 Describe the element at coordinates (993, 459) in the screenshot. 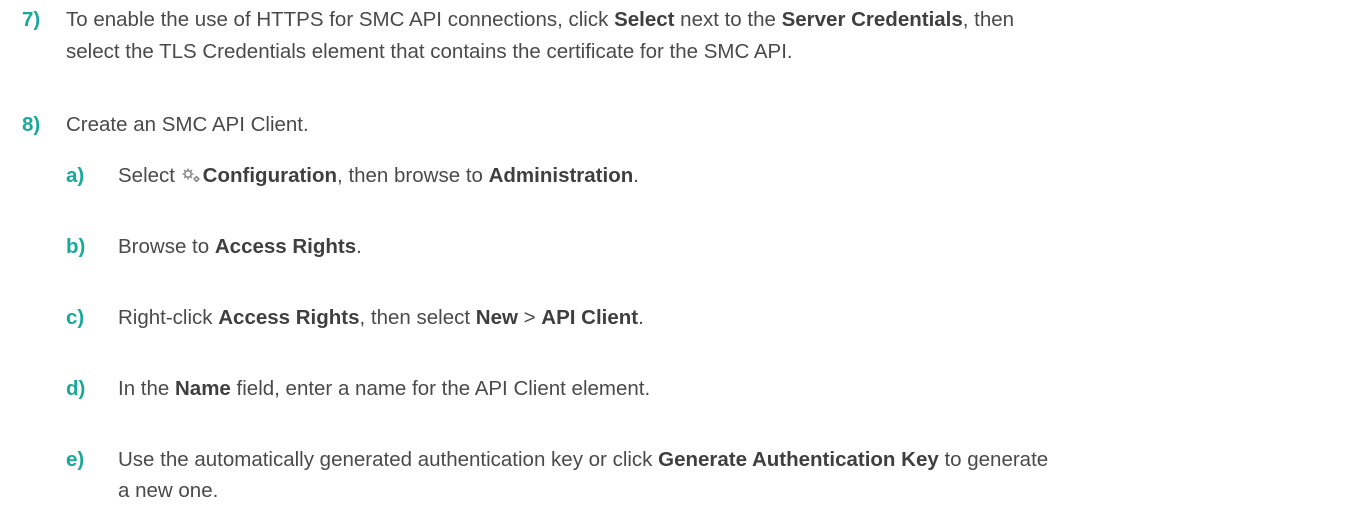

I see `text-run: to generate` at that location.